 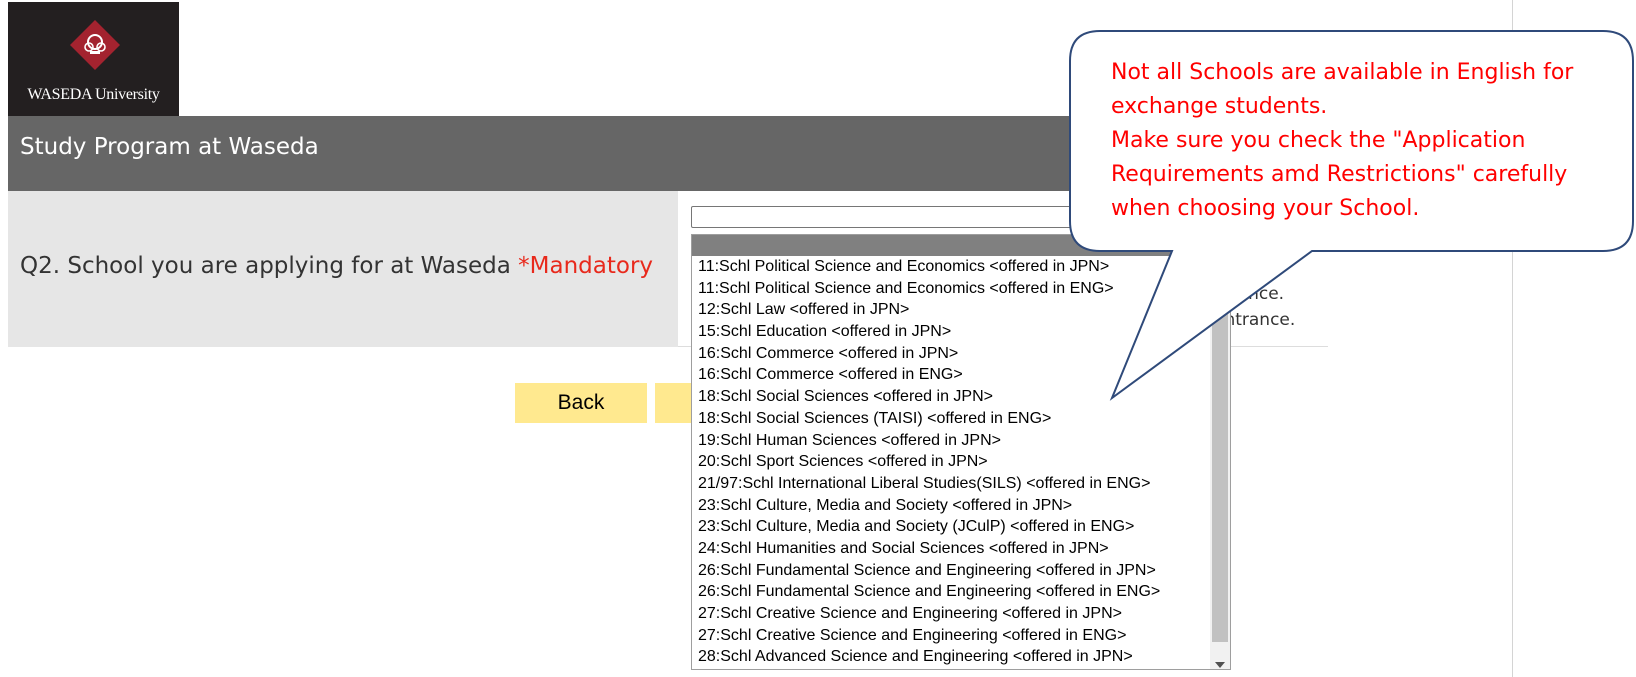 What do you see at coordinates (951, 375) in the screenshot?
I see `dropdown-option: 16:Schl Commerce <offered in ENG>` at bounding box center [951, 375].